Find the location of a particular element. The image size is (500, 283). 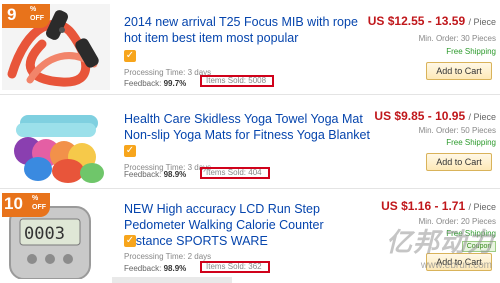

product-image-pedometer: 0003 10 % OFF is located at coordinates (56, 236).